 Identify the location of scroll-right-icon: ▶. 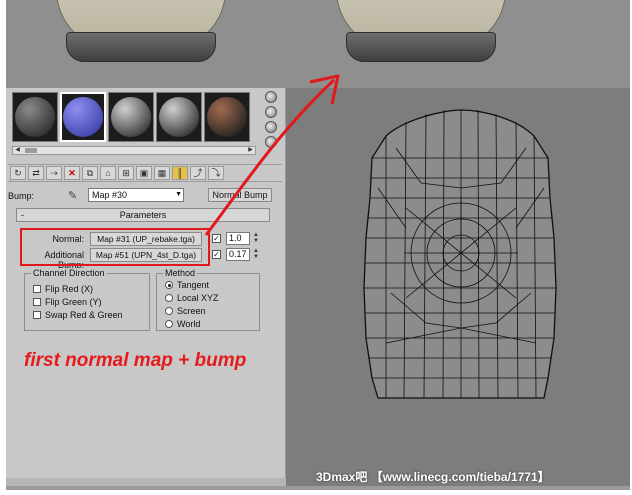
(250, 150).